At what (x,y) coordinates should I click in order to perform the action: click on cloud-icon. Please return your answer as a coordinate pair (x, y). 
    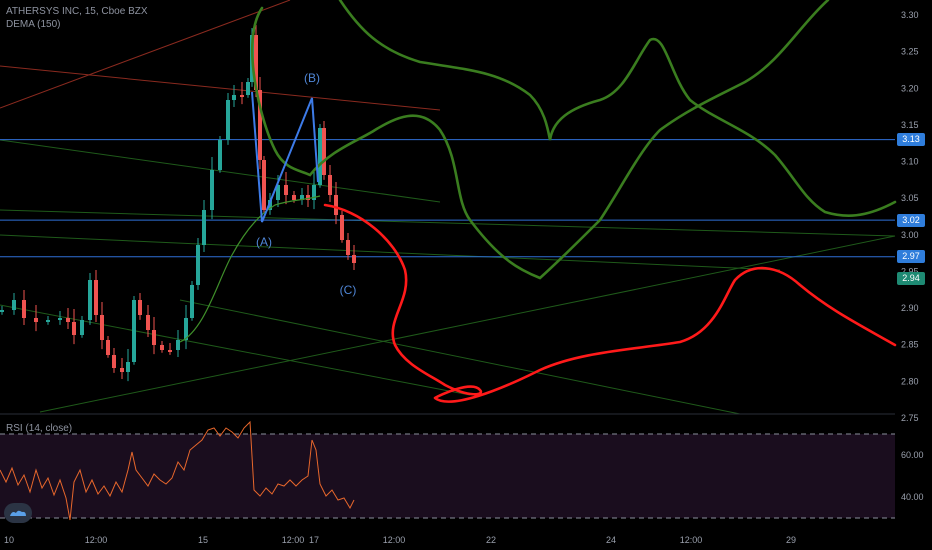
    Looking at the image, I should click on (18, 513).